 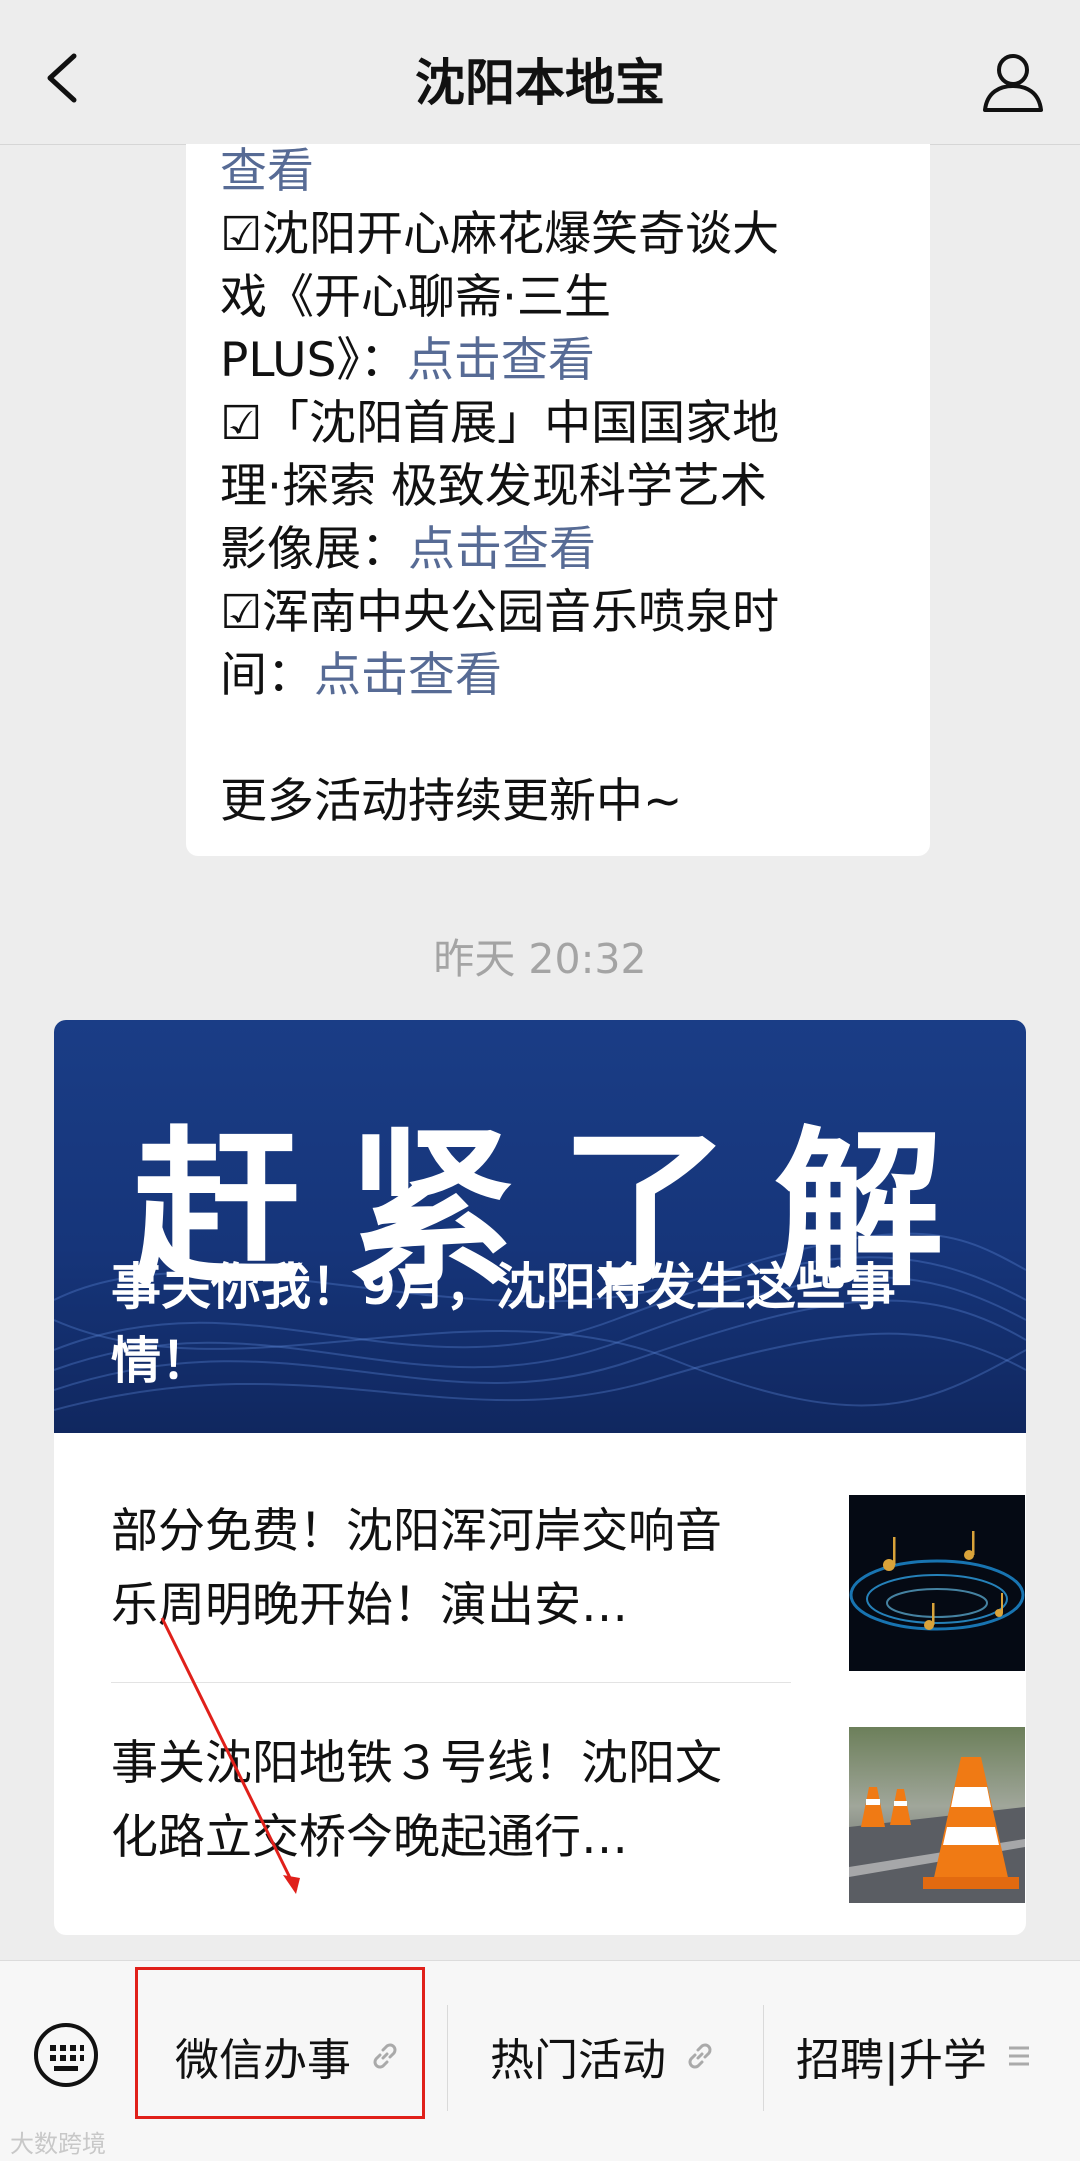 What do you see at coordinates (578, 2060) in the screenshot?
I see `menu-item-label: 热门活动` at bounding box center [578, 2060].